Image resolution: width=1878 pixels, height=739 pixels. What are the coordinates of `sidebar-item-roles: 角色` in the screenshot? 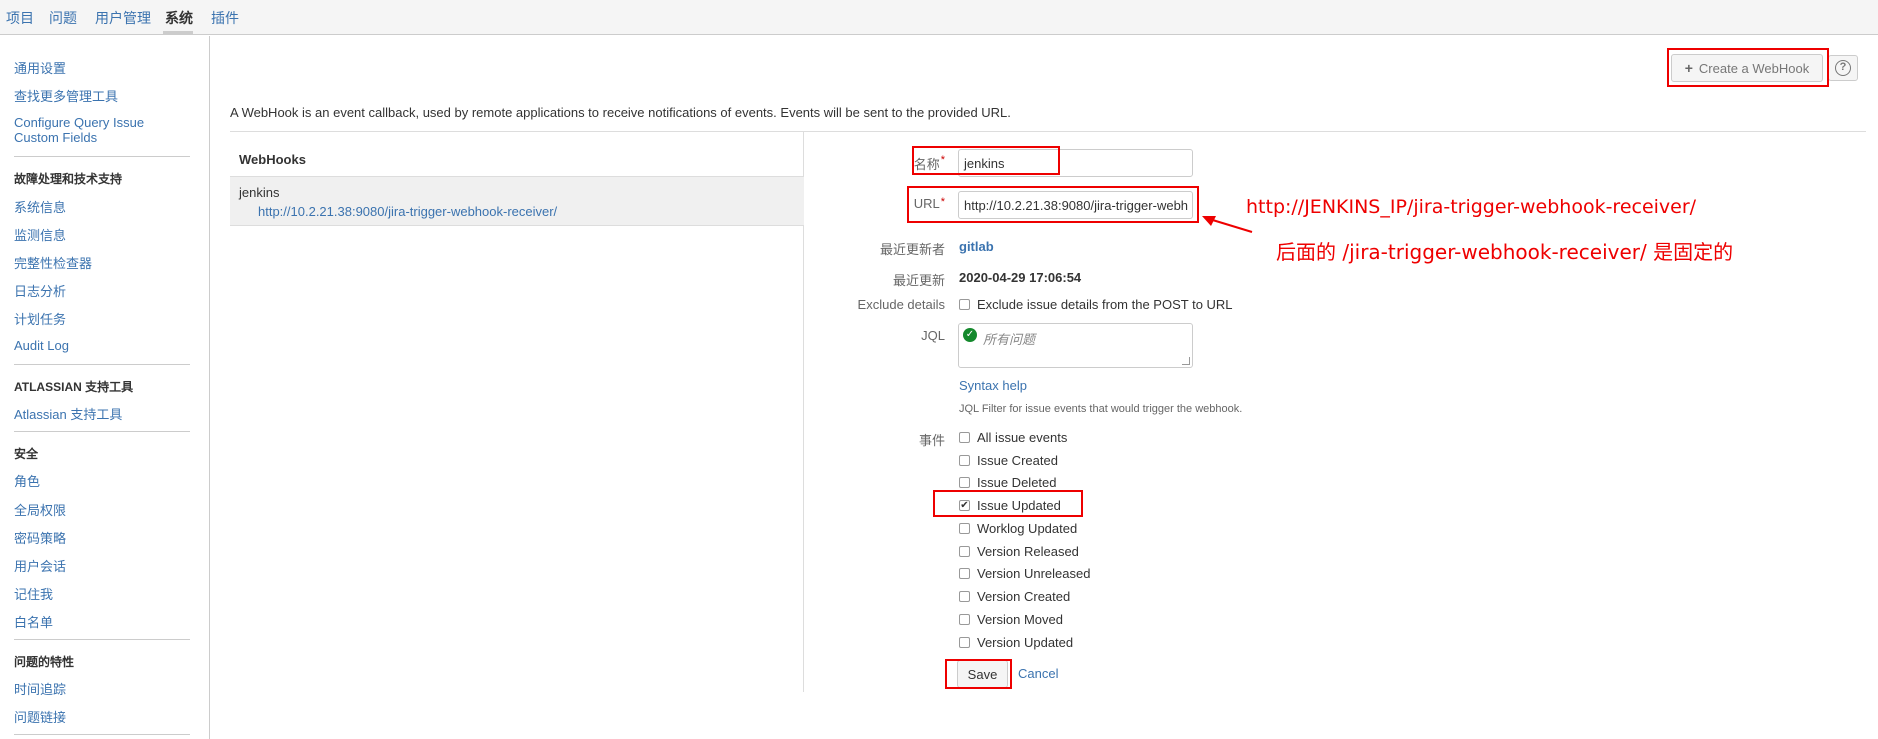 It's located at (27, 480).